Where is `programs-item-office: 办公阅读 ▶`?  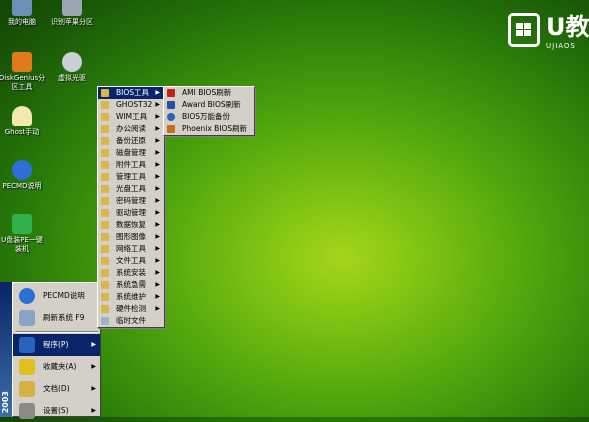 programs-item-office: 办公阅读 ▶ is located at coordinates (131, 129).